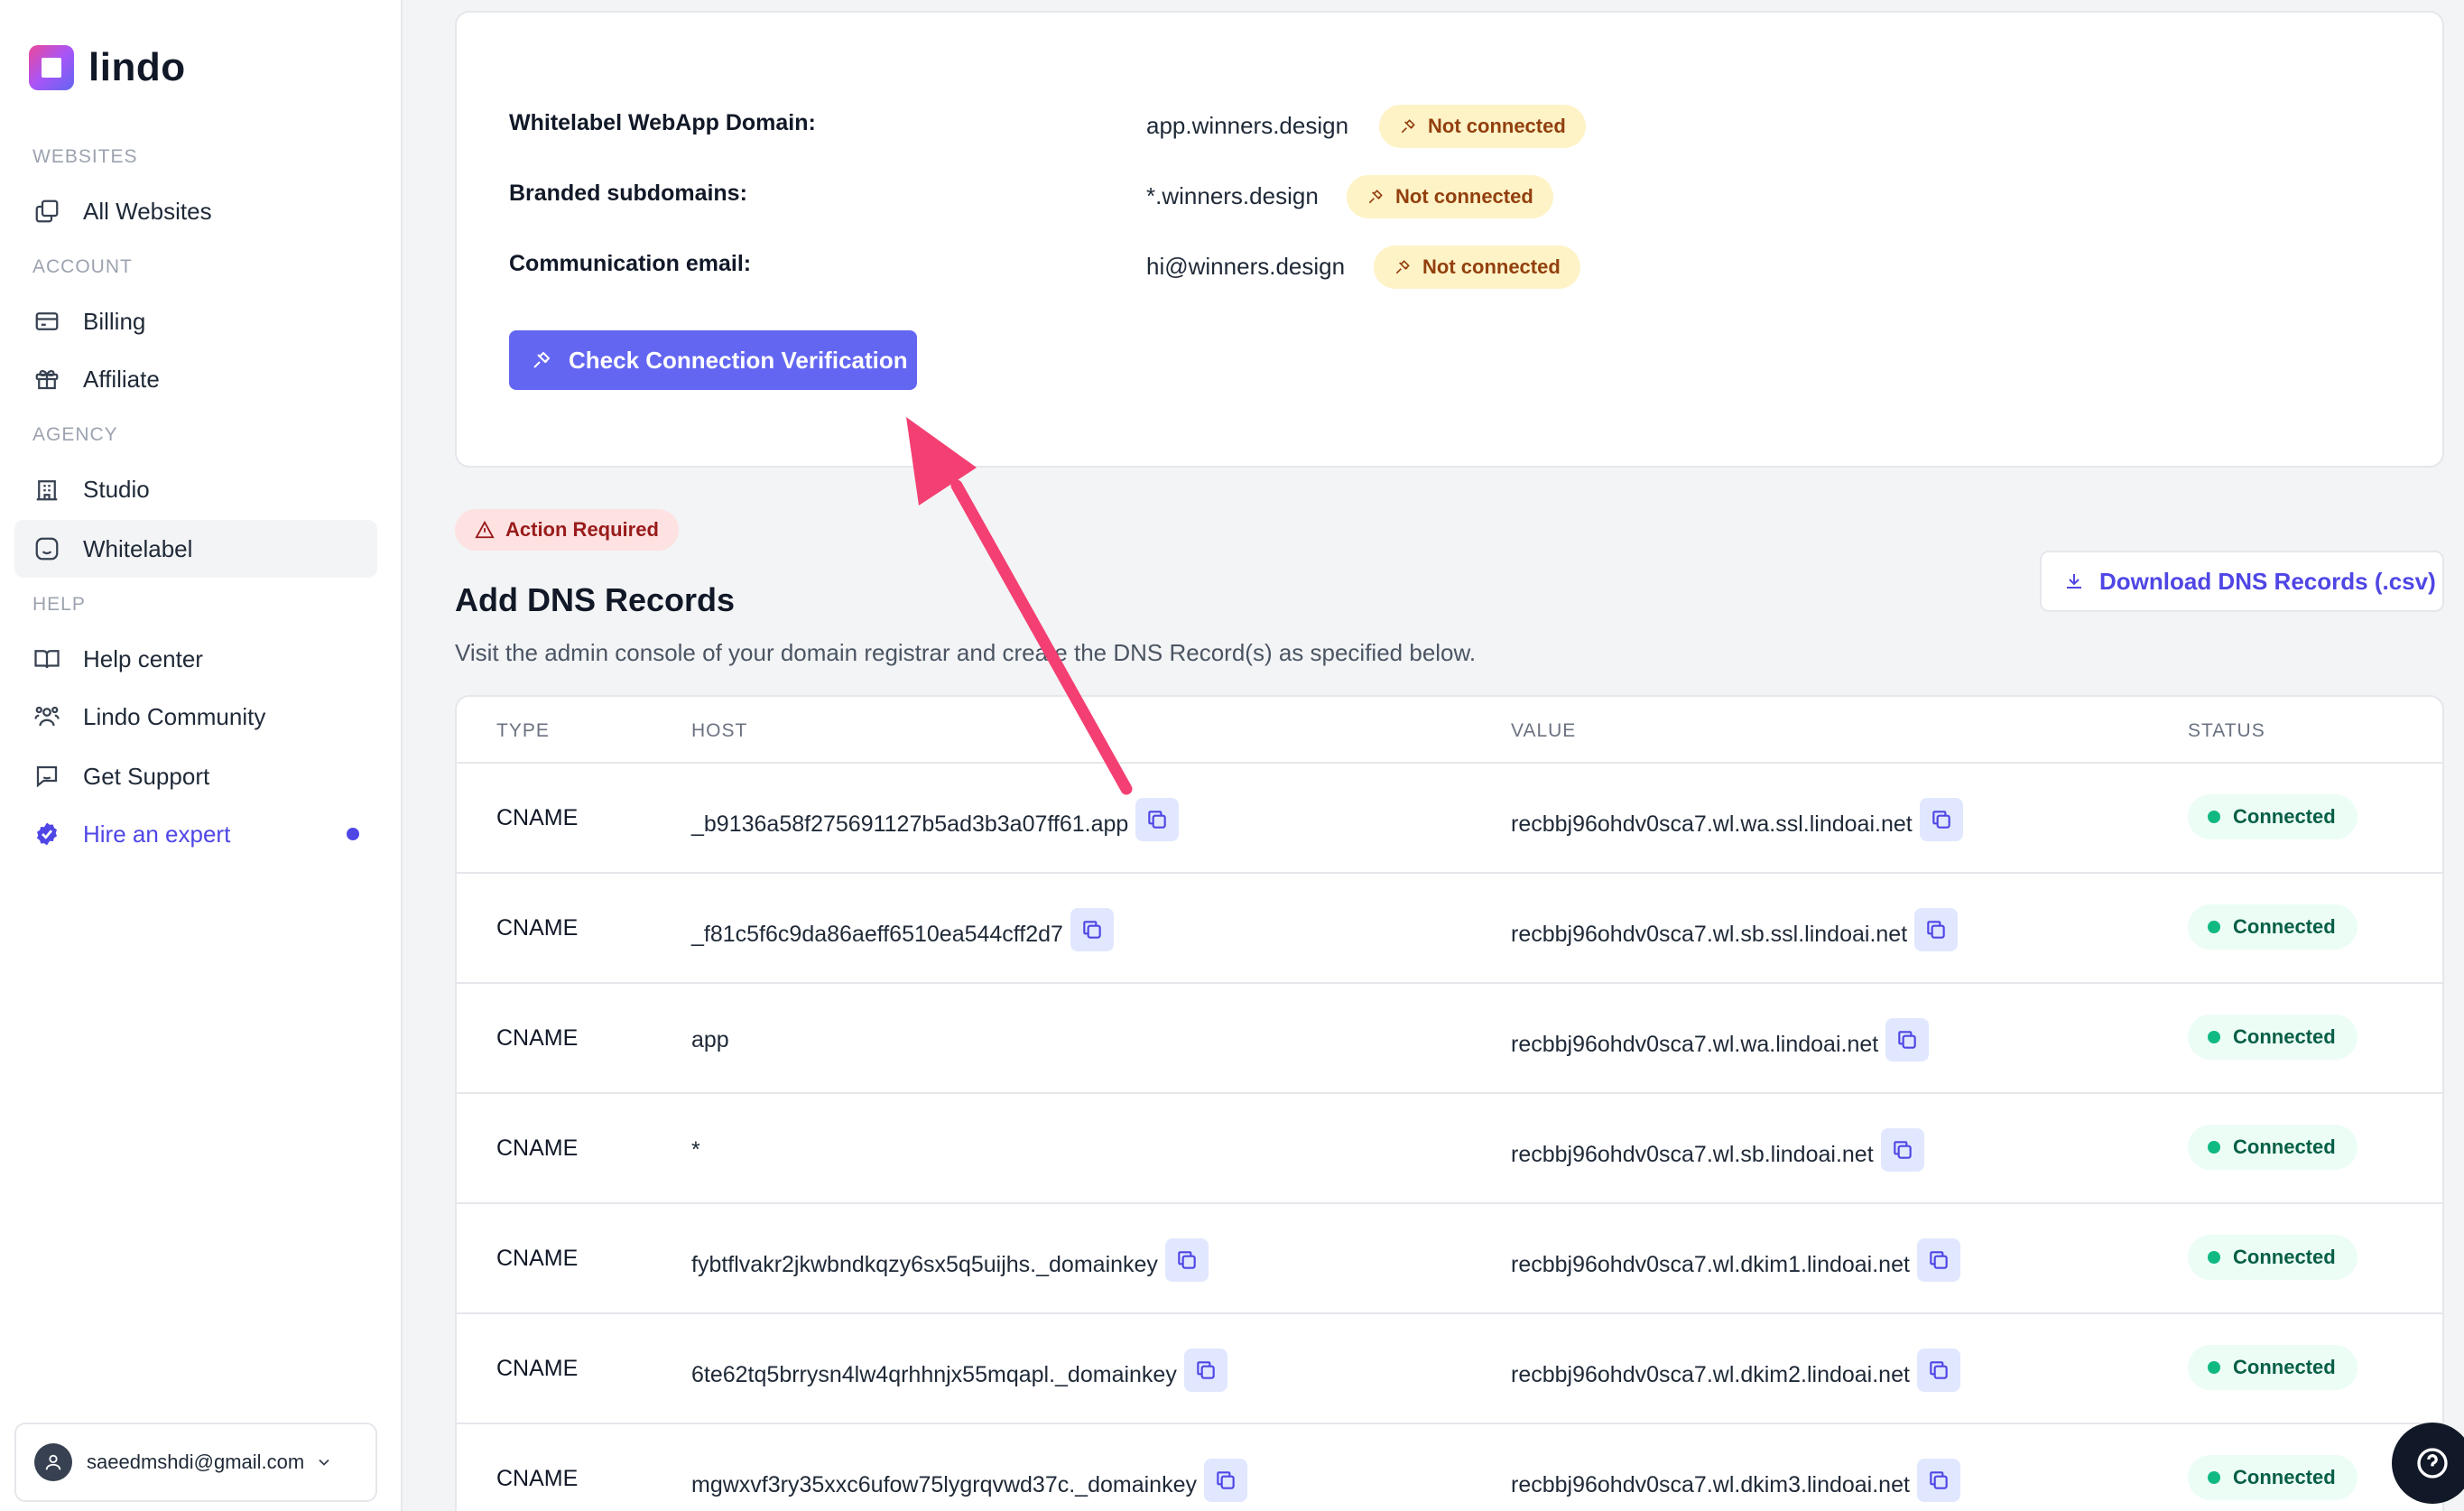  What do you see at coordinates (195, 489) in the screenshot?
I see `sidebar-item-studio: Studio` at bounding box center [195, 489].